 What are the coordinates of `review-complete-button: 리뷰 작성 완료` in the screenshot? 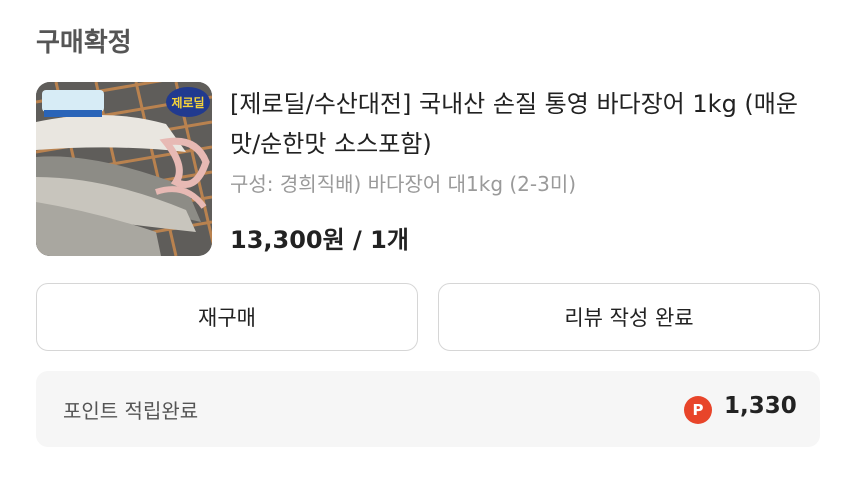 It's located at (629, 317).